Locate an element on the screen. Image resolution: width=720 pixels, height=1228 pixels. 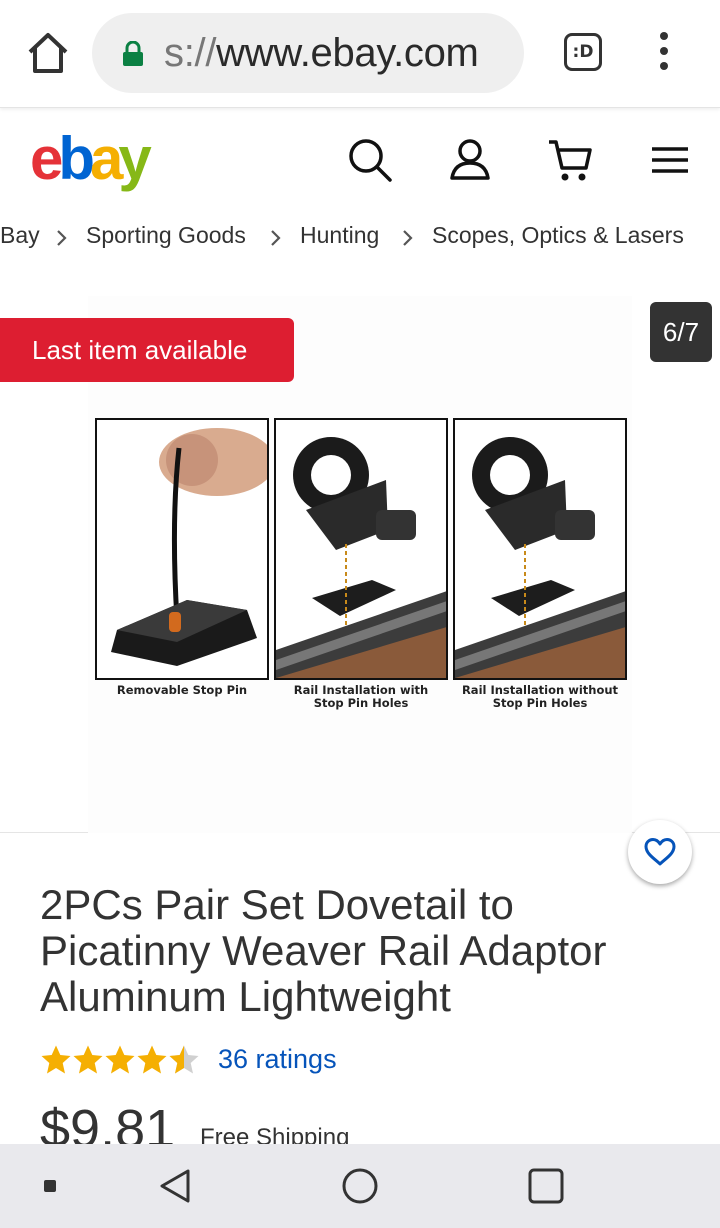
url-scheme: s:// is located at coordinates (190, 53).